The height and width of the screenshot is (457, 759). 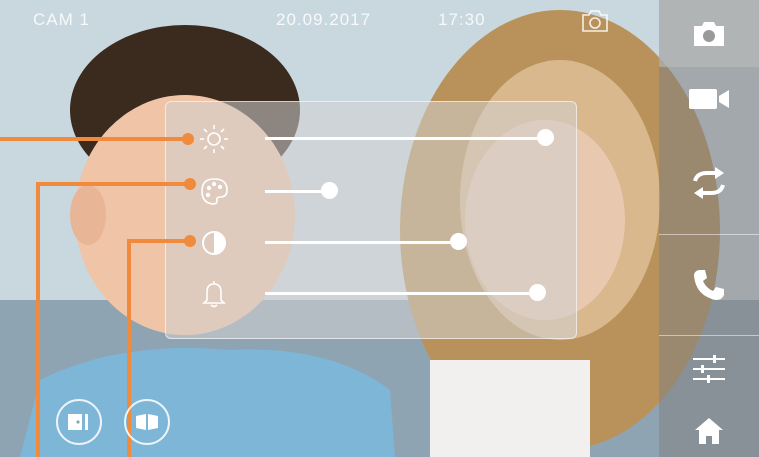 I want to click on home-button, so click(x=709, y=431).